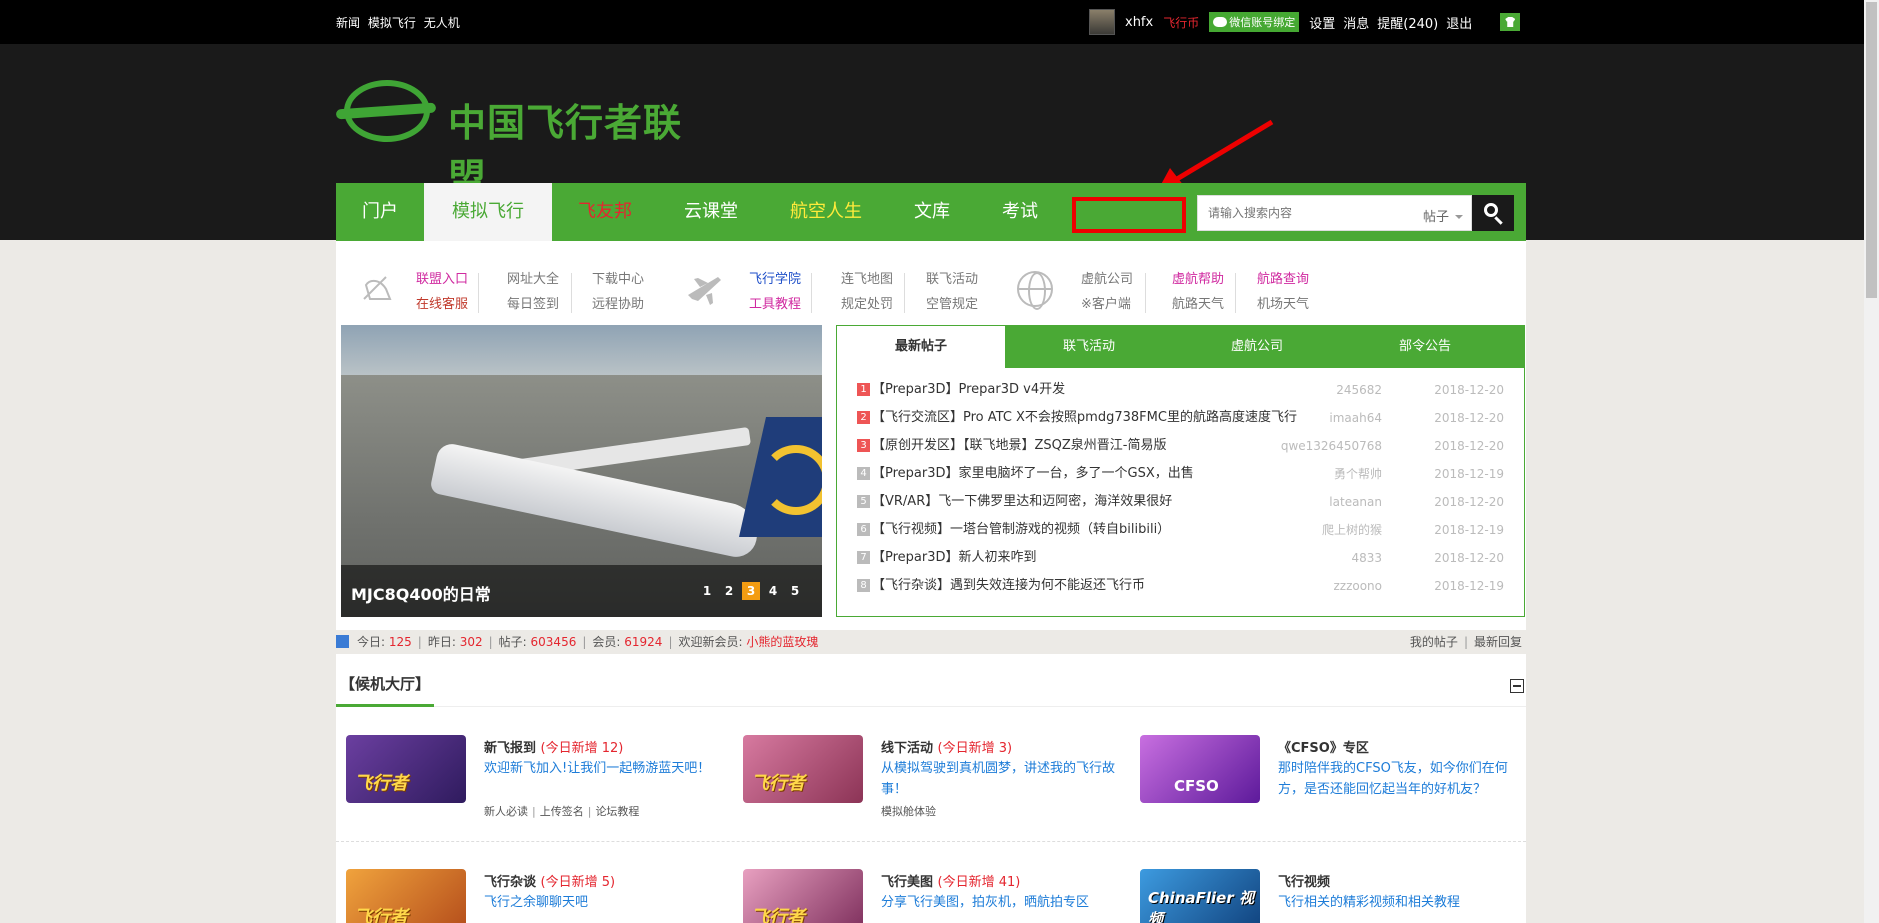  Describe the element at coordinates (826, 212) in the screenshot. I see `nav-aviation-life: 航空人生` at that location.